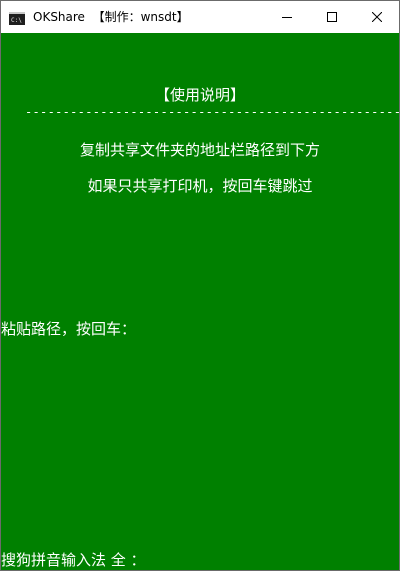 The image size is (400, 571). I want to click on instruction-copy-path: 复制共享文件夹的地址栏路径到下方, so click(199, 150).